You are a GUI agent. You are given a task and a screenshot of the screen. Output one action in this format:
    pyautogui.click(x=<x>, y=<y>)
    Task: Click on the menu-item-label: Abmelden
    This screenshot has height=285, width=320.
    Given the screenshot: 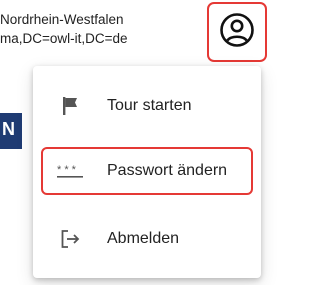 What is the action you would take?
    pyautogui.click(x=143, y=238)
    